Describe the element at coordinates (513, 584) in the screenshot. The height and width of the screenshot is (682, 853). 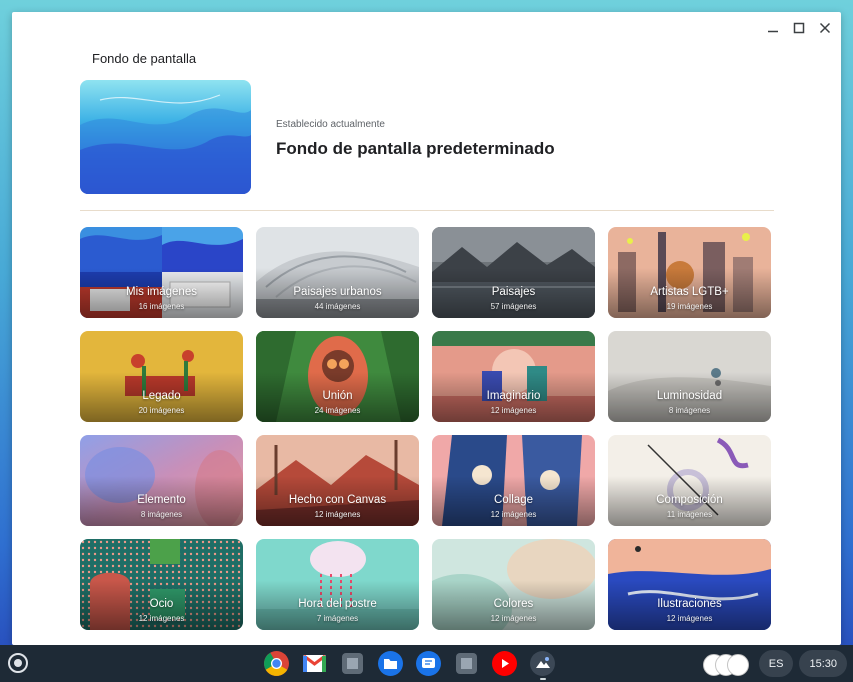
I see `collection-tile-colores: Colores 12 imágenes` at that location.